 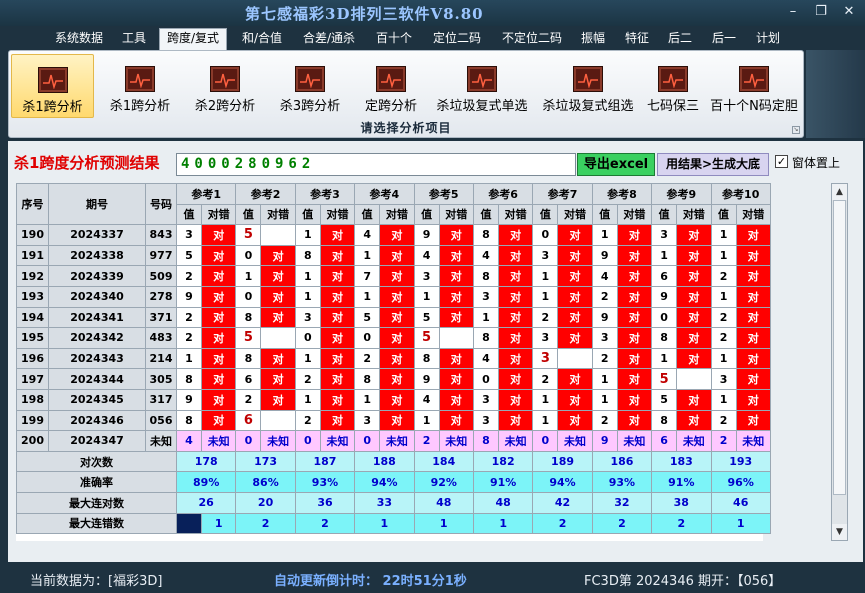 What do you see at coordinates (768, 38) in the screenshot?
I see `menu-plan: 计划` at bounding box center [768, 38].